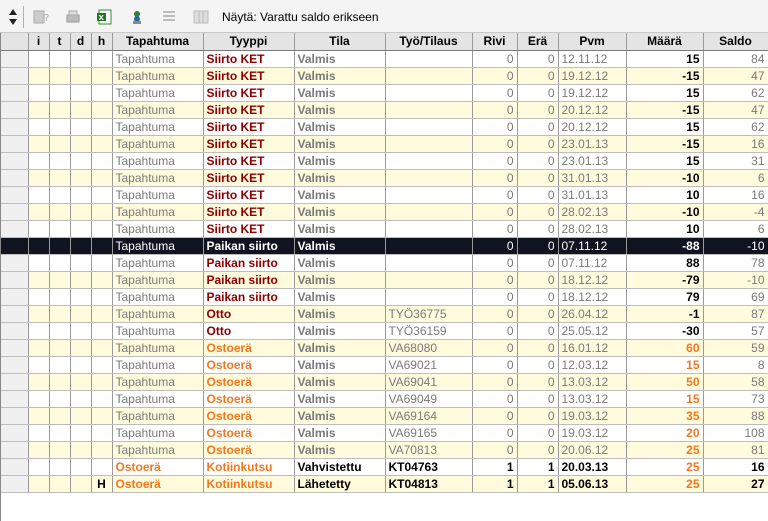 This screenshot has height=521, width=768. I want to click on column-header-tapahtuma: Tapahtuma, so click(158, 42).